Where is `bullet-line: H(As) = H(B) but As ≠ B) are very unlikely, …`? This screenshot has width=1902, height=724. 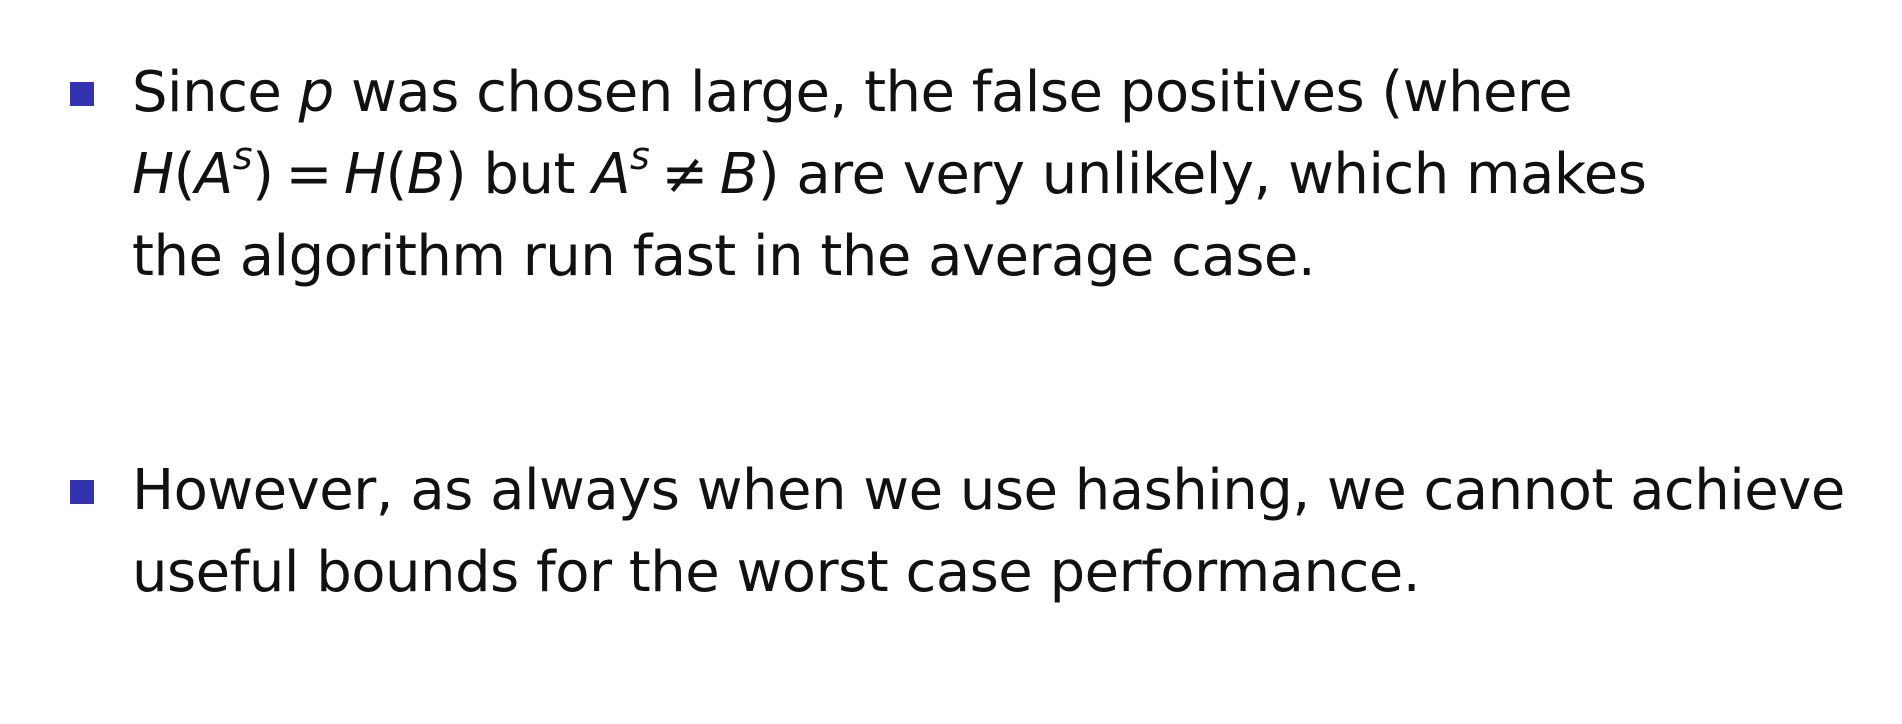 bullet-line: H(As) = H(B) but As ≠ B) are very unlikely, … is located at coordinates (1002, 175).